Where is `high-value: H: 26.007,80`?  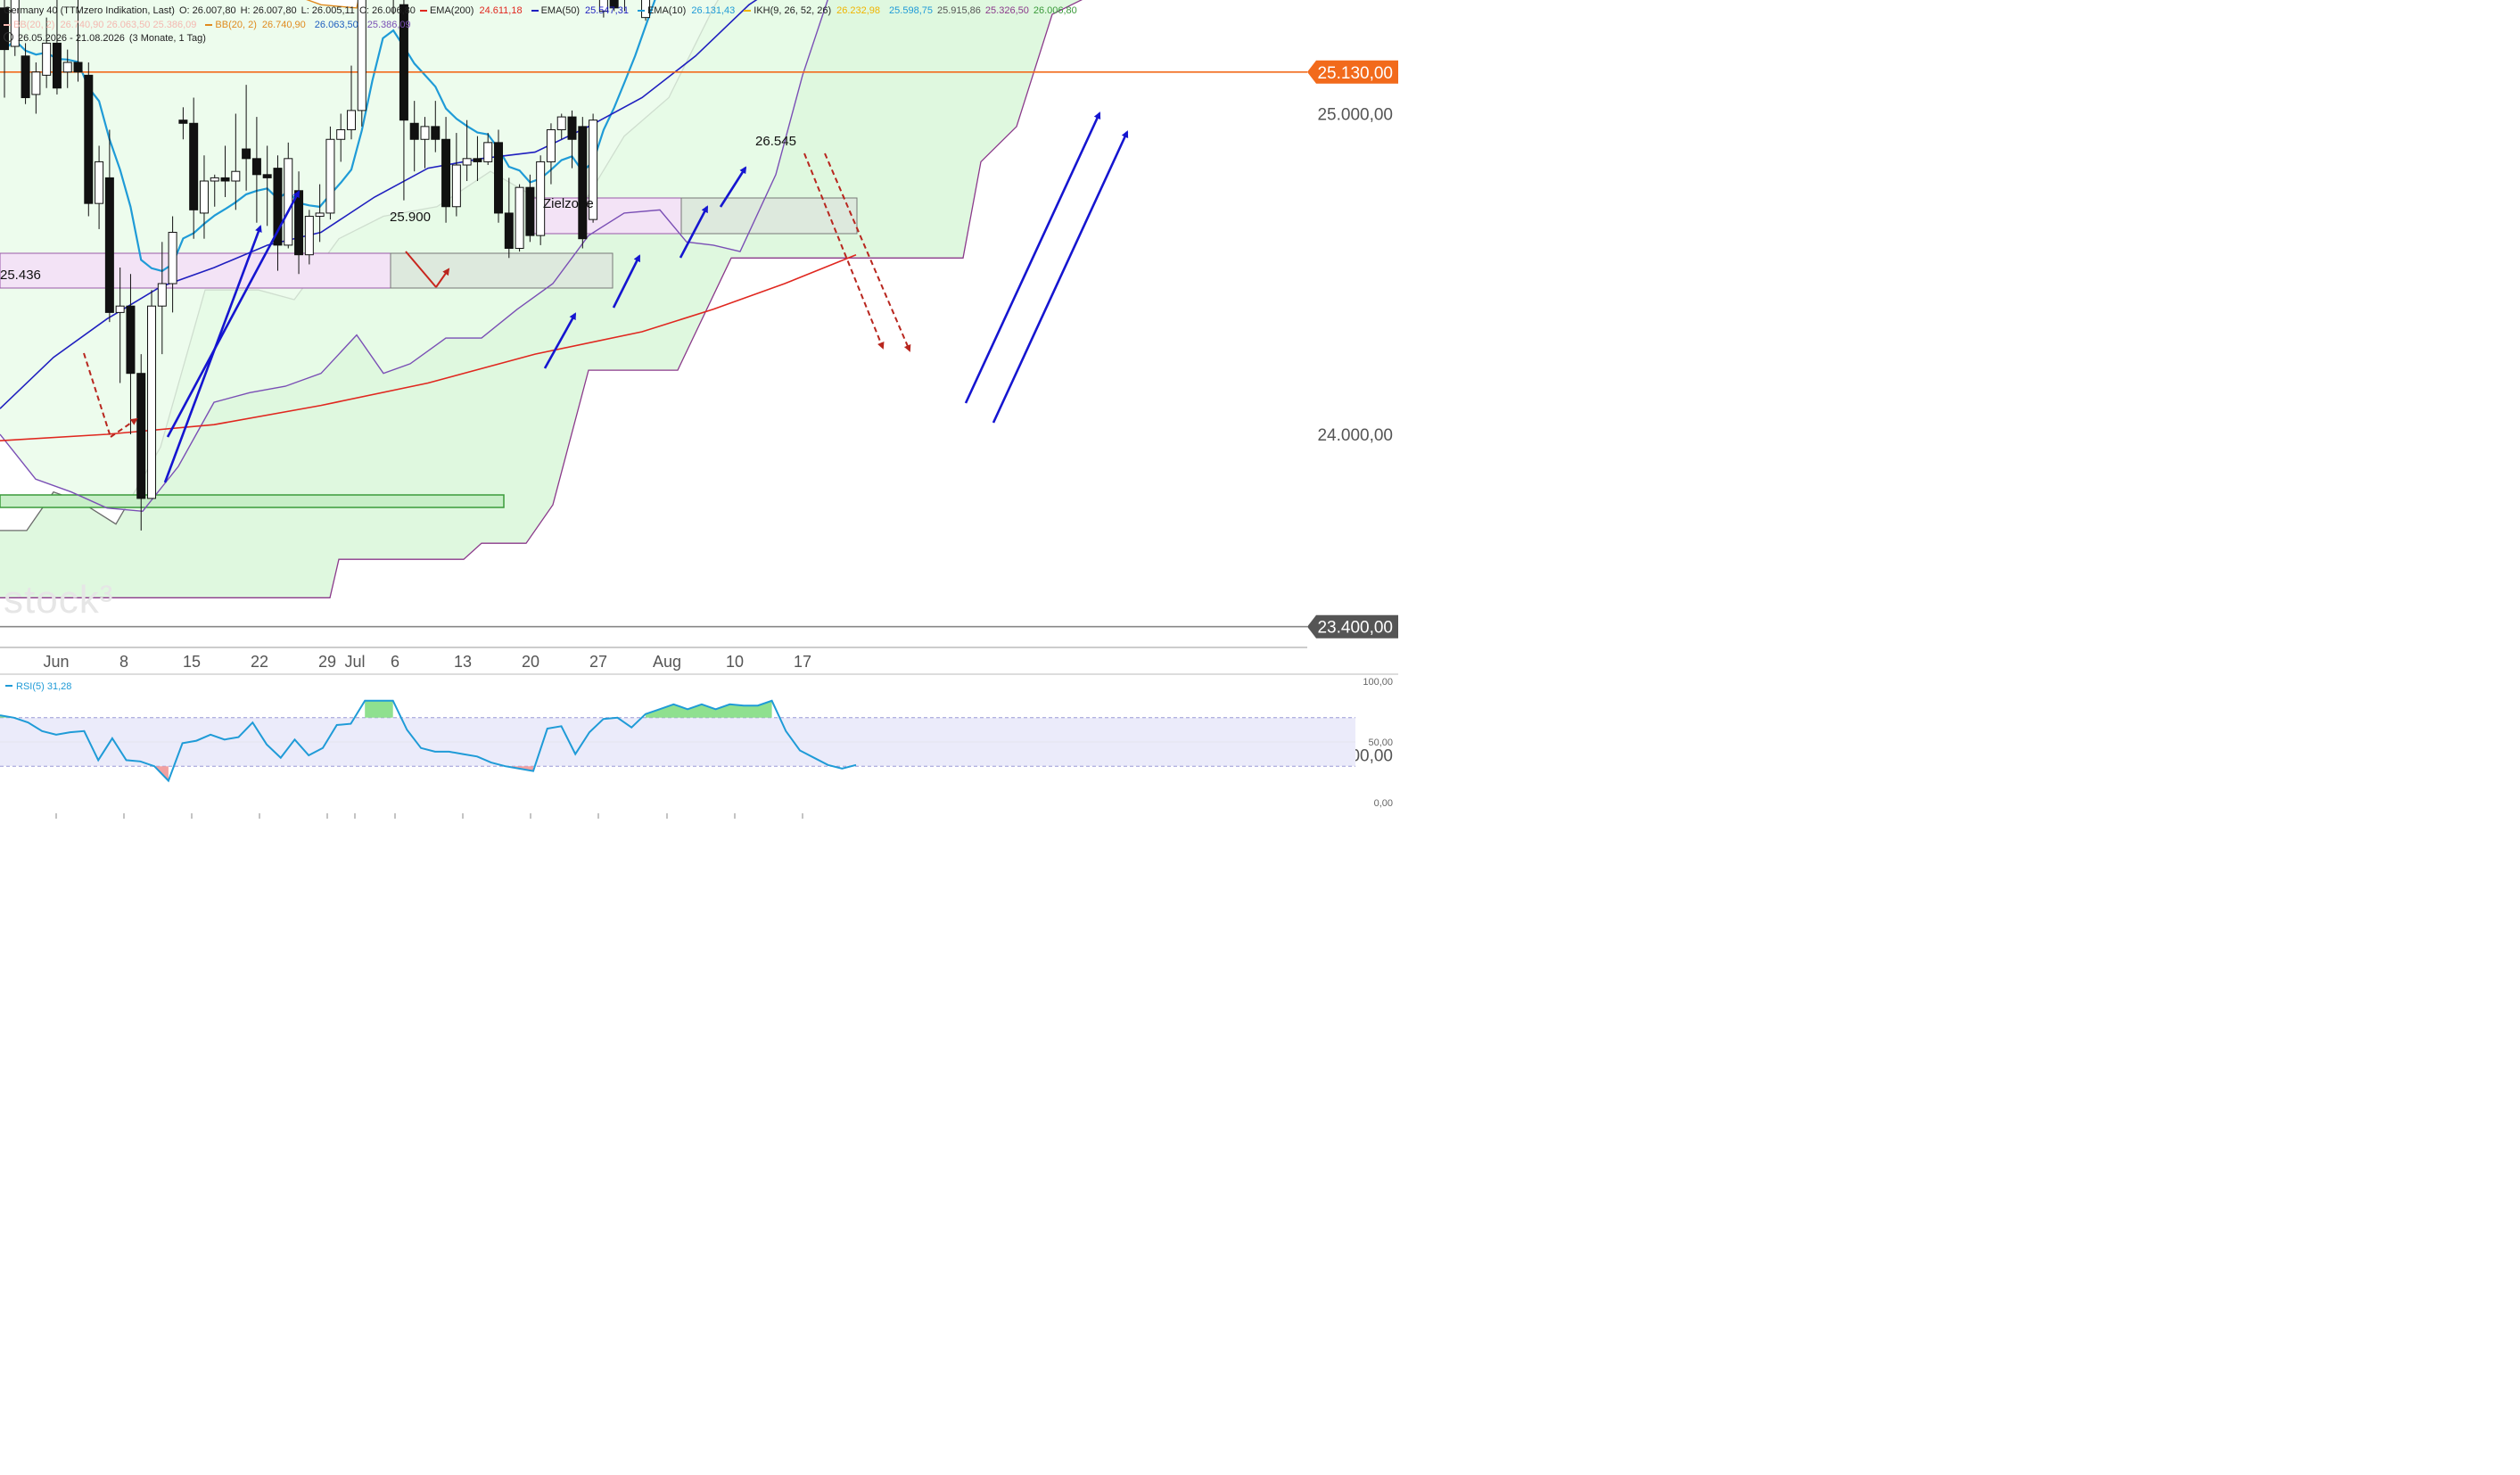
high-value: H: 26.007,80 is located at coordinates (269, 11).